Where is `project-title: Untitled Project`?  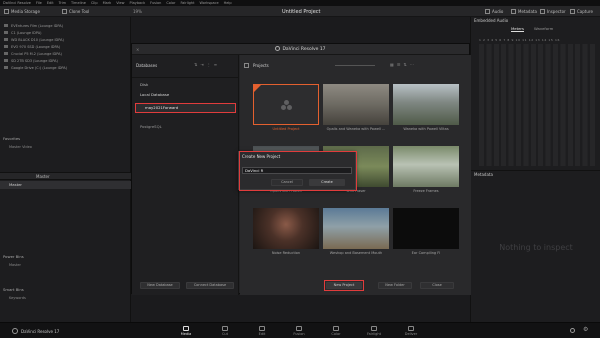
project-title: Untitled Project is located at coordinates (301, 12).